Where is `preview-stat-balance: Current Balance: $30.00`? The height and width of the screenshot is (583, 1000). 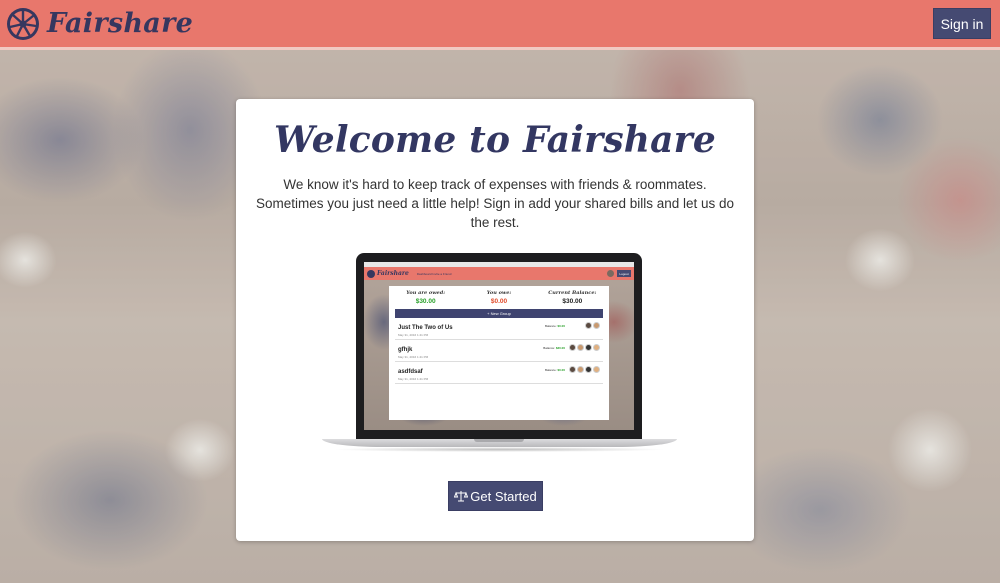 preview-stat-balance: Current Balance: $30.00 is located at coordinates (572, 297).